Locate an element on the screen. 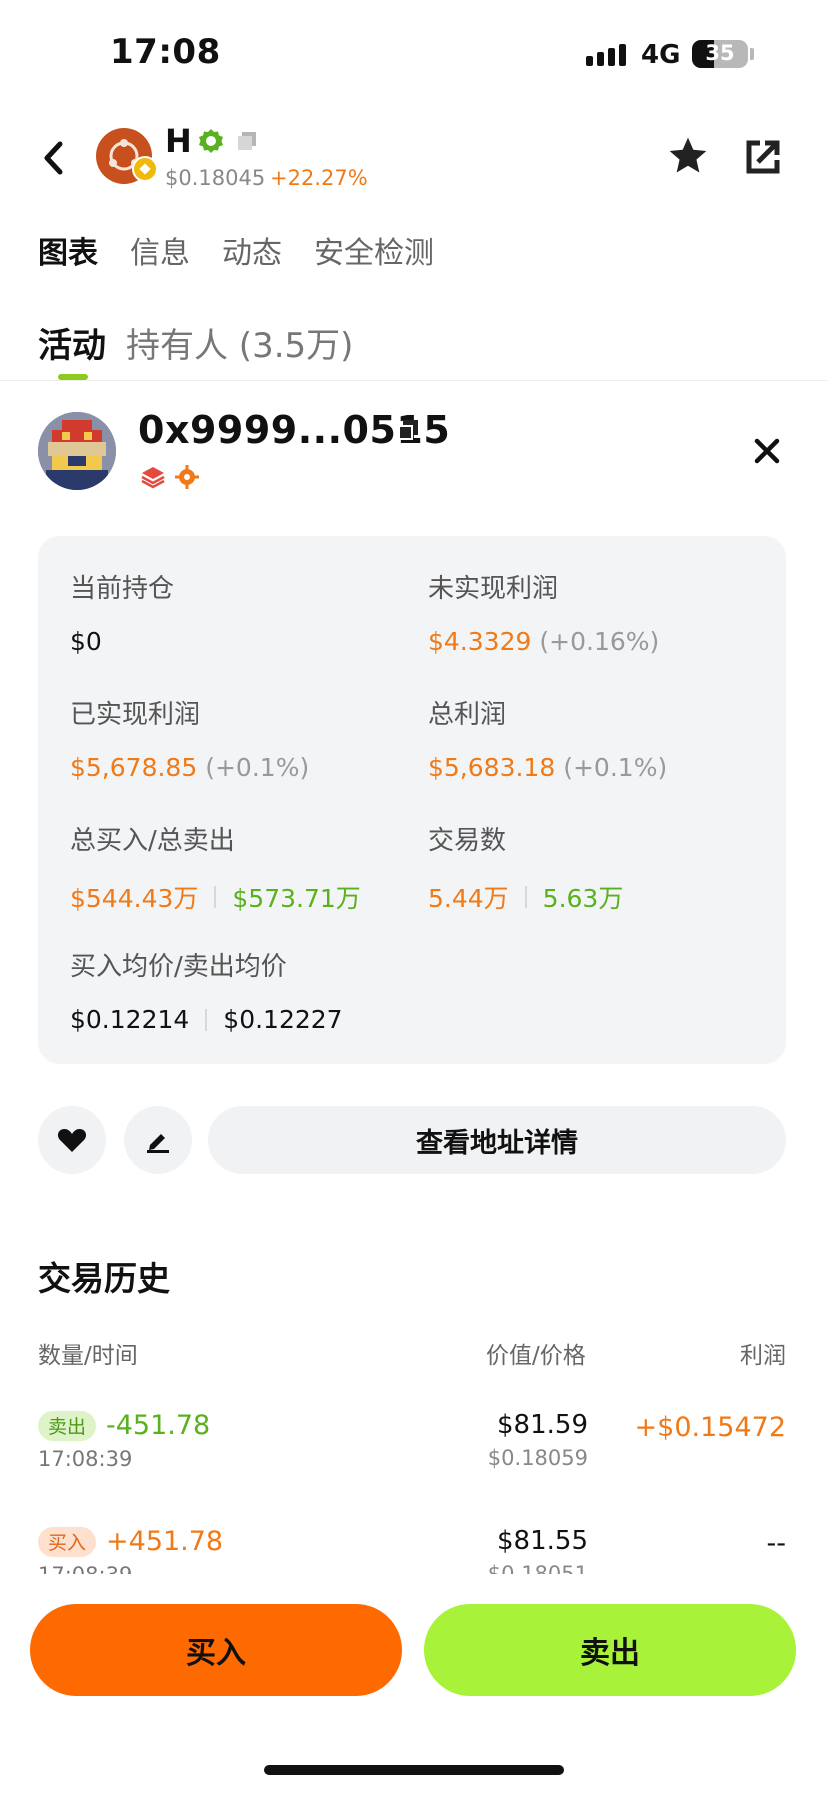 This screenshot has width=828, height=1795. verified-icon is located at coordinates (211, 141).